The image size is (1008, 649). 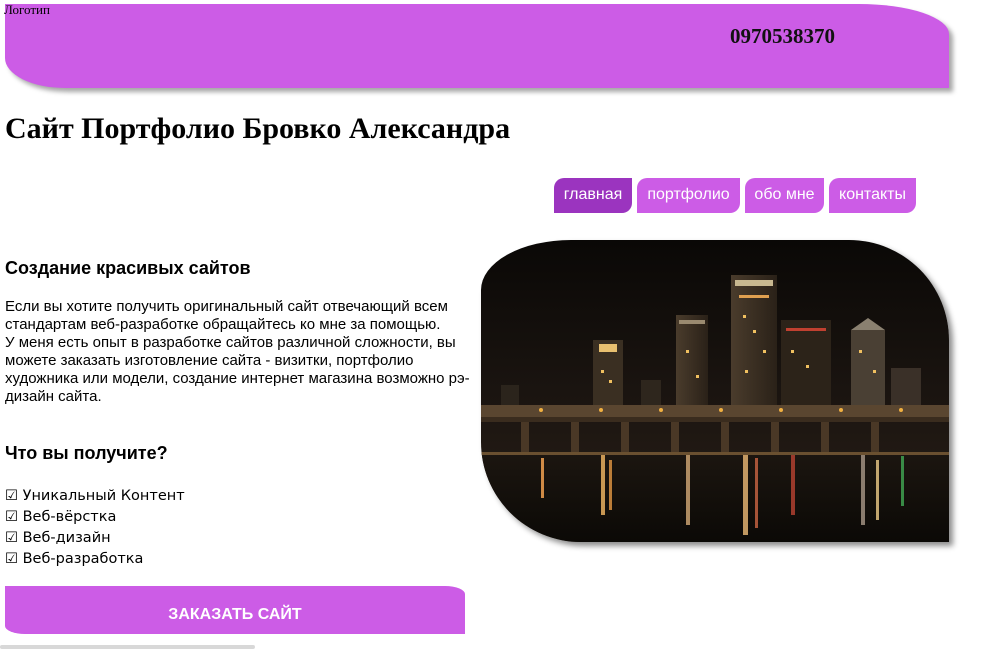 What do you see at coordinates (593, 195) in the screenshot?
I see `nav-item-home: главная` at bounding box center [593, 195].